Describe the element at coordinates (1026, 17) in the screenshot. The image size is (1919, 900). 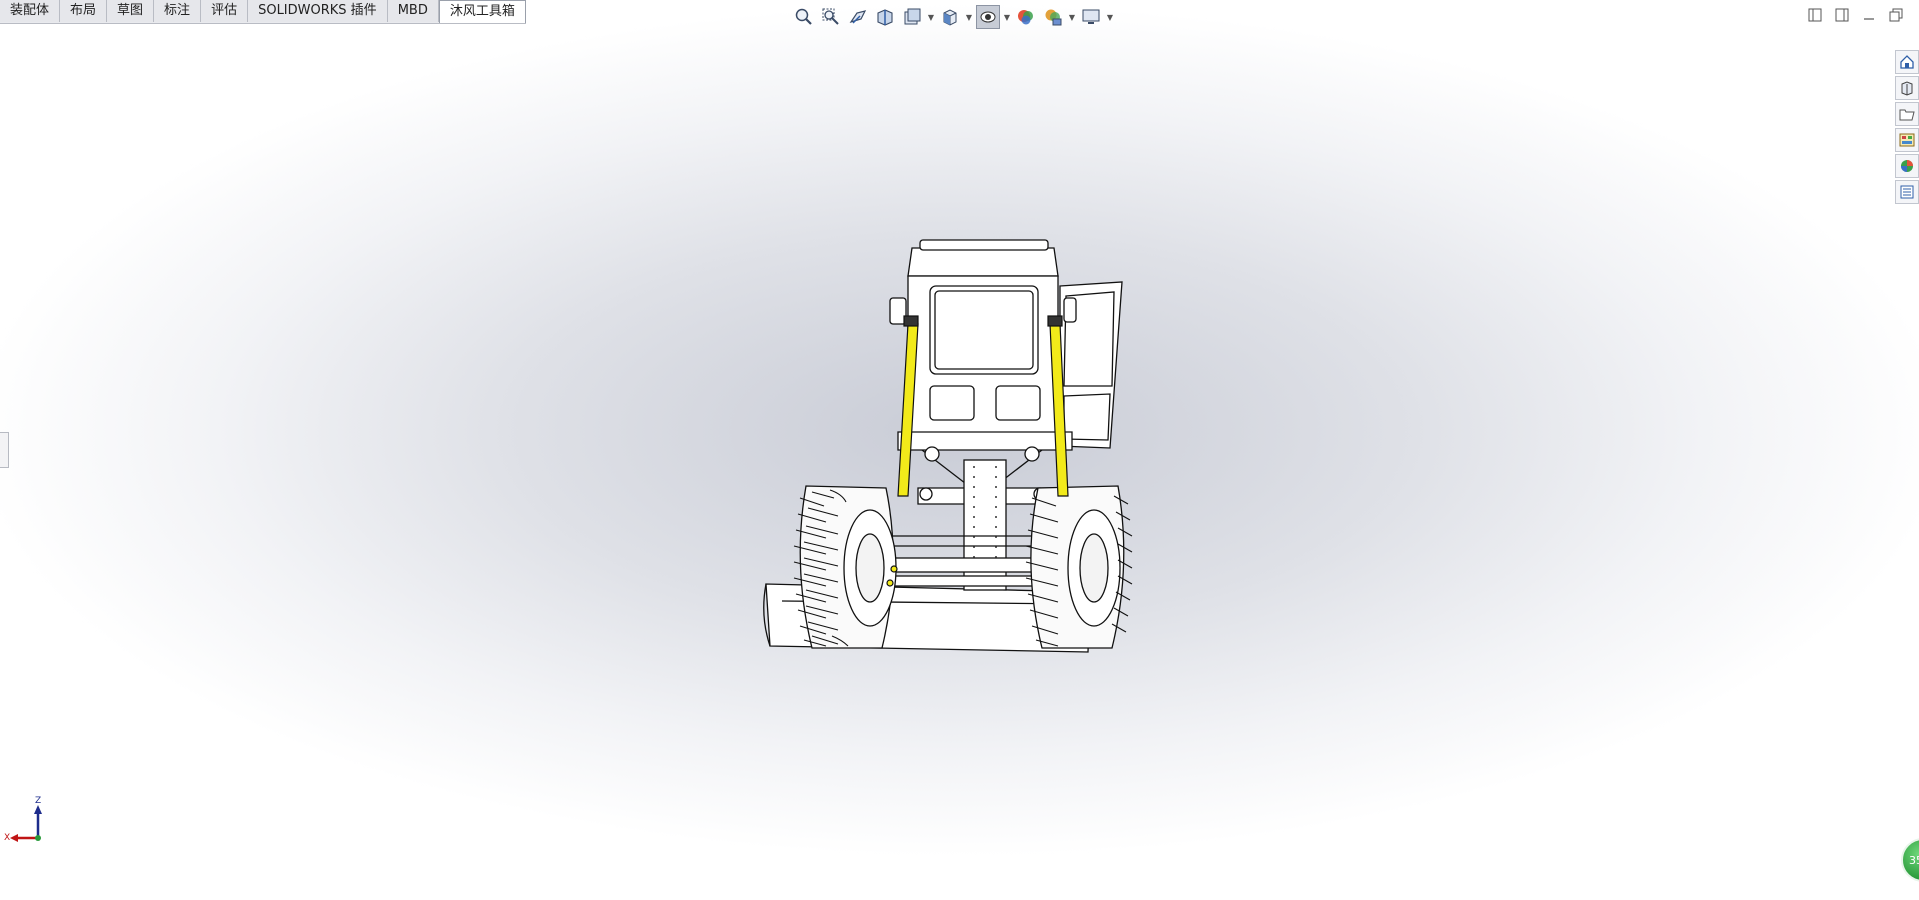
I see `hide-show-items-icon` at that location.